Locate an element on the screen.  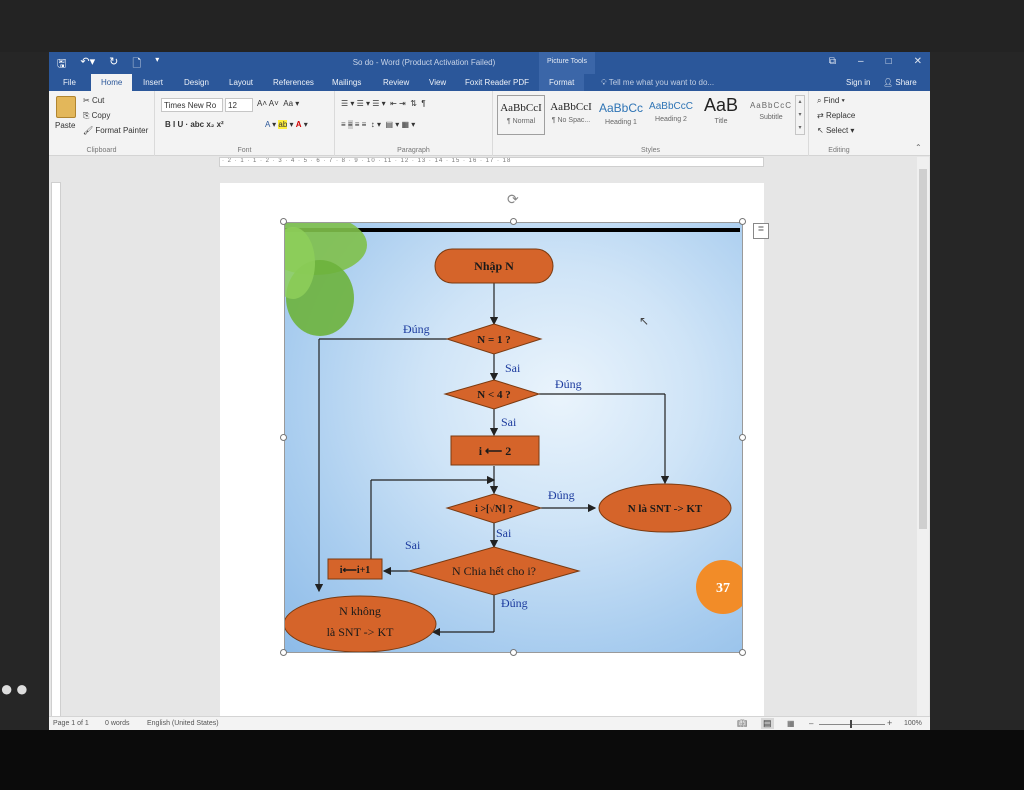
tab-format: Format is located at coordinates (562, 82).